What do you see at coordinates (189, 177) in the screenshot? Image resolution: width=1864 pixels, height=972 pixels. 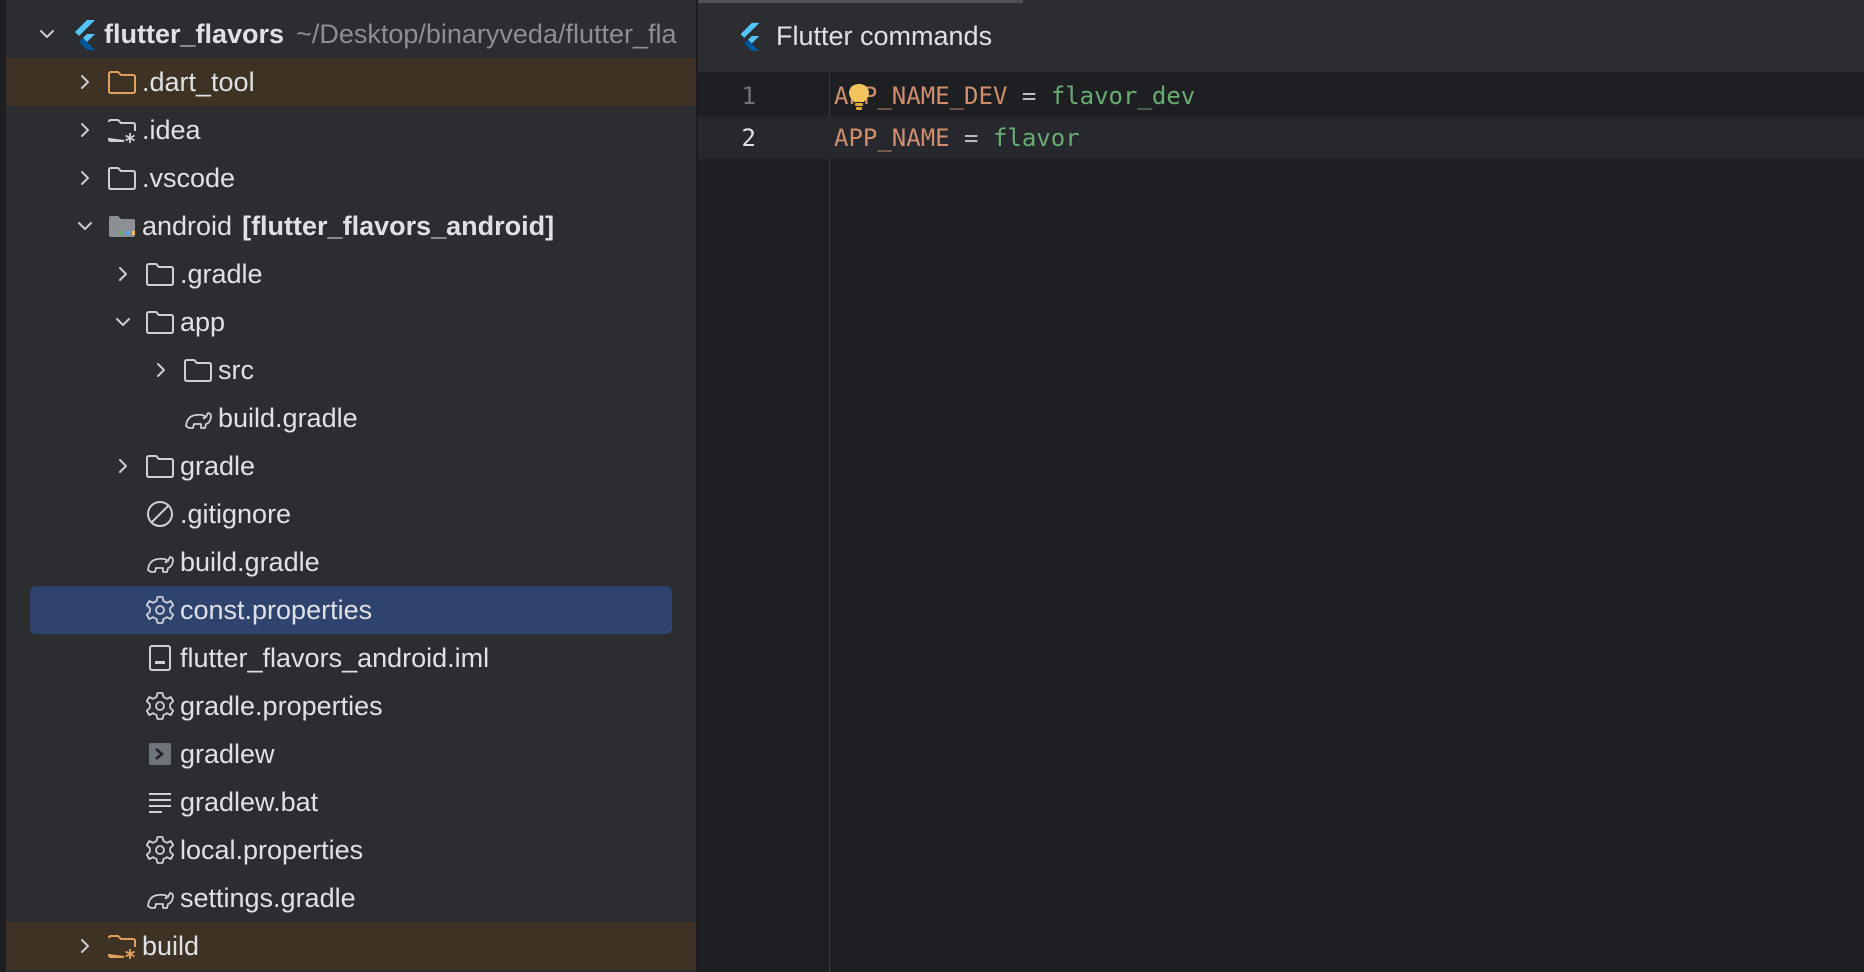 I see `tree-item-label: .vscode` at bounding box center [189, 177].